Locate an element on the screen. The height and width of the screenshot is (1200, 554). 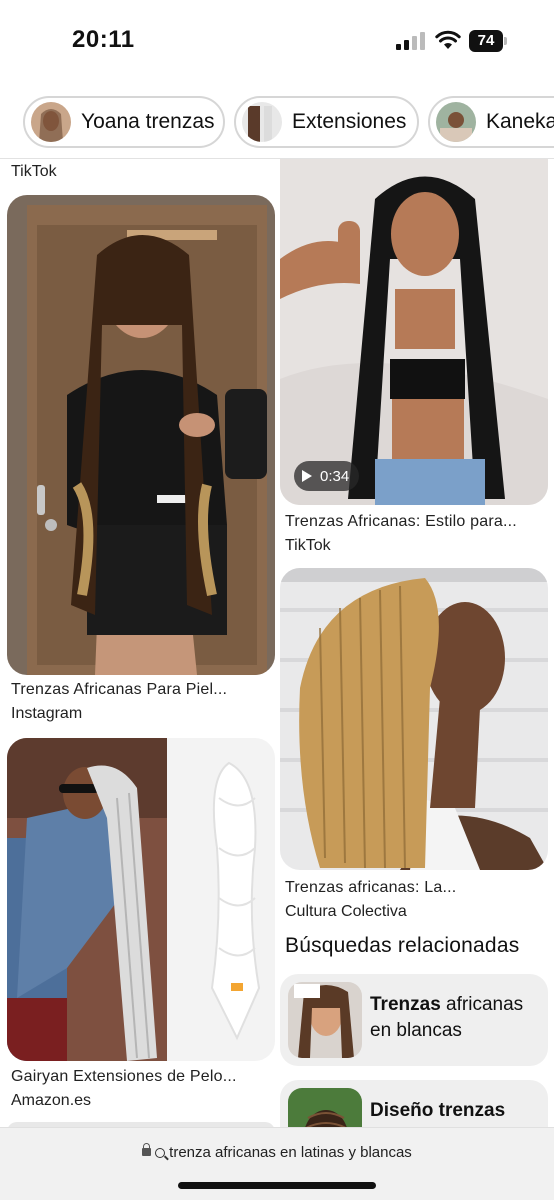
pin-video: 0:34 is located at coordinates (414, 332).